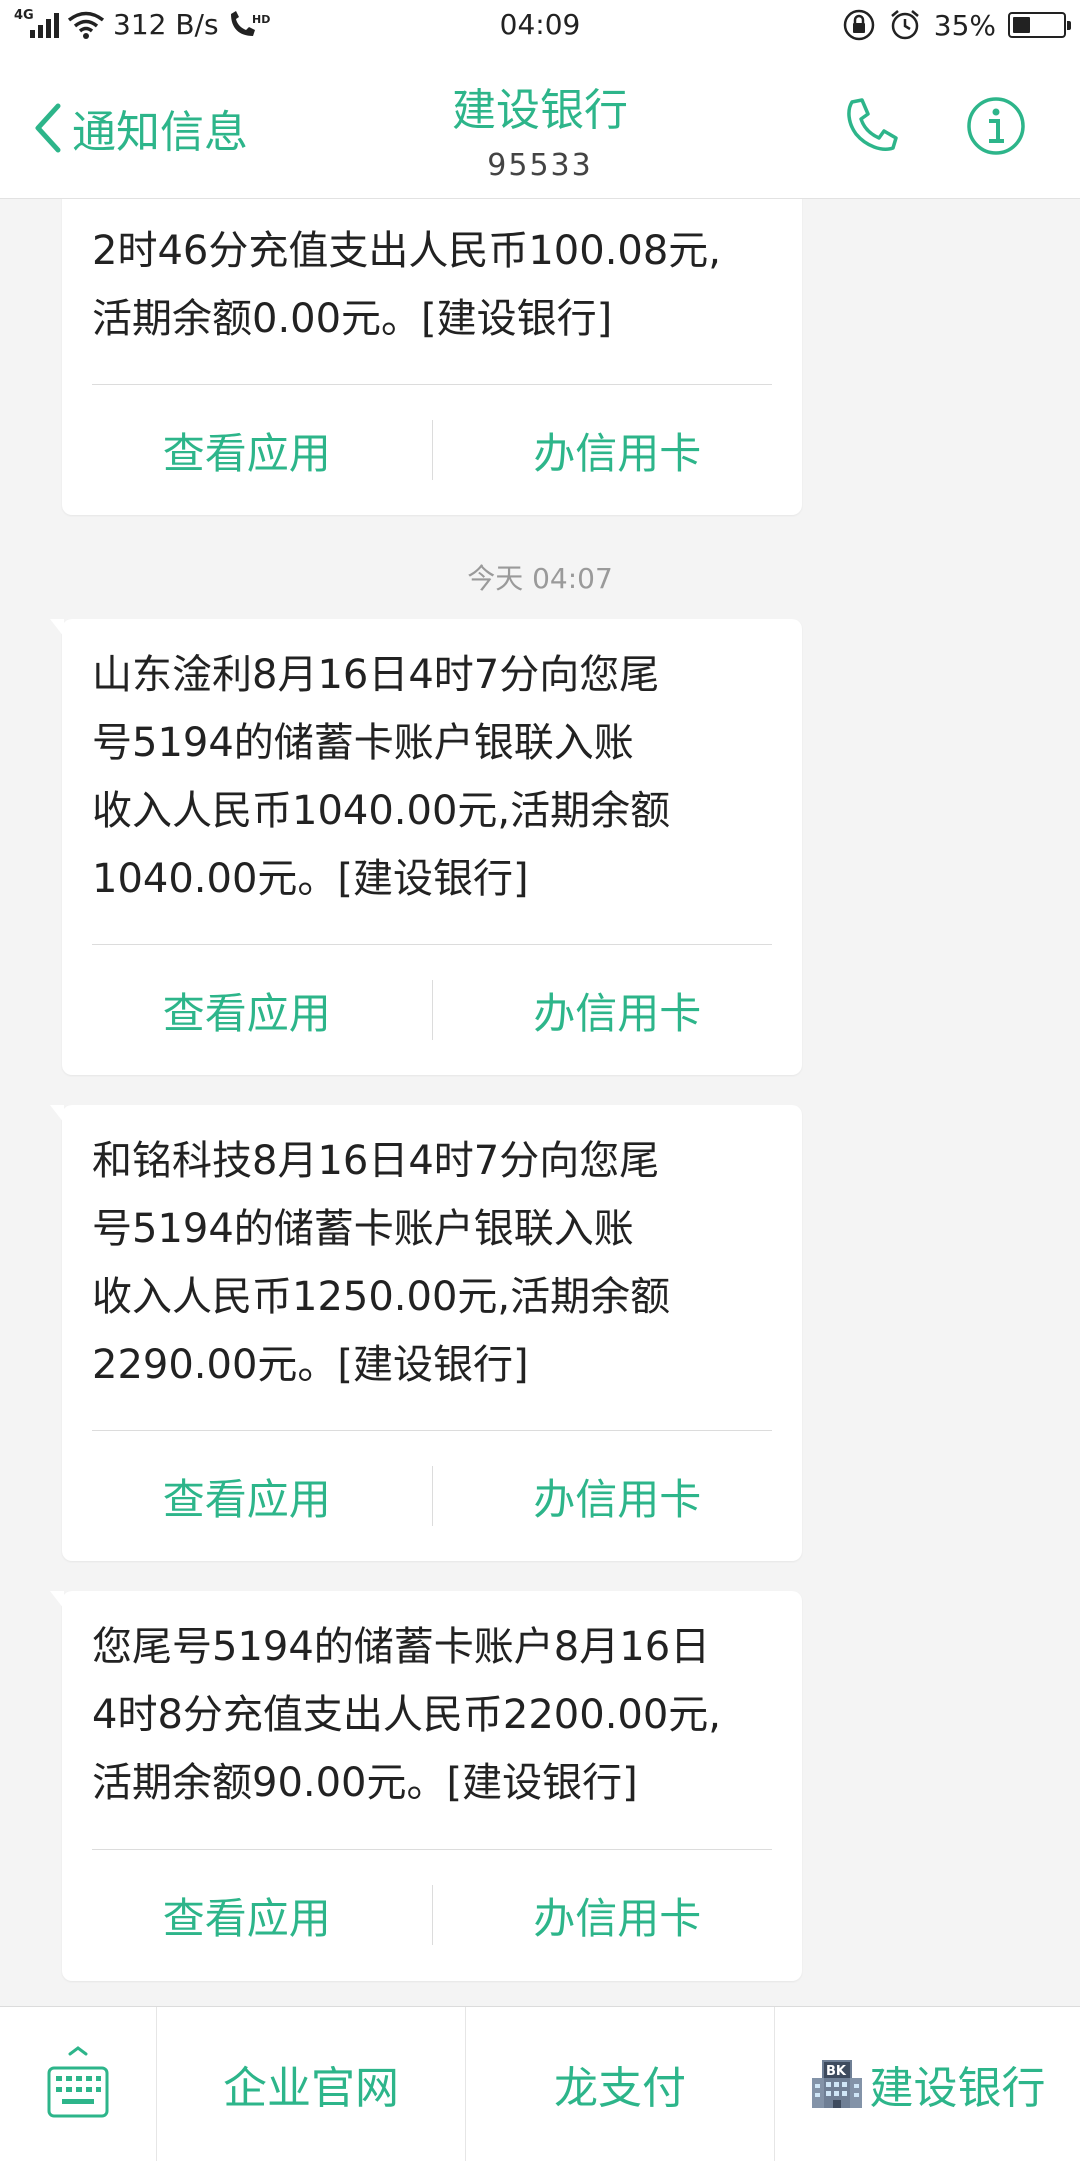 Image resolution: width=1080 pixels, height=2161 pixels. I want to click on message-text: 2时46分充值支出人民币100.08元, 活期余额0.00元。[建设银行], so click(407, 285).